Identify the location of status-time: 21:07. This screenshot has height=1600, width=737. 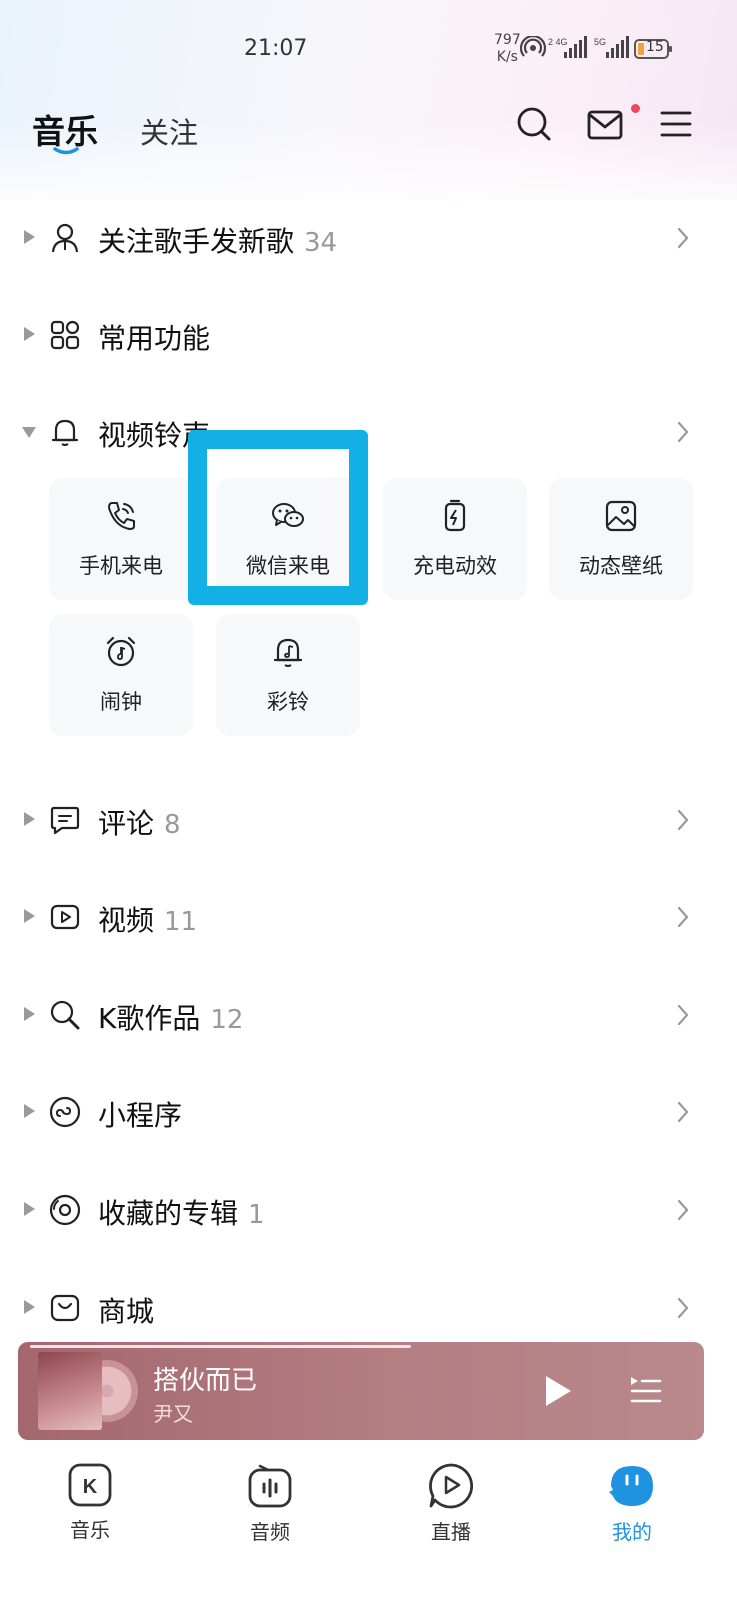
(276, 48).